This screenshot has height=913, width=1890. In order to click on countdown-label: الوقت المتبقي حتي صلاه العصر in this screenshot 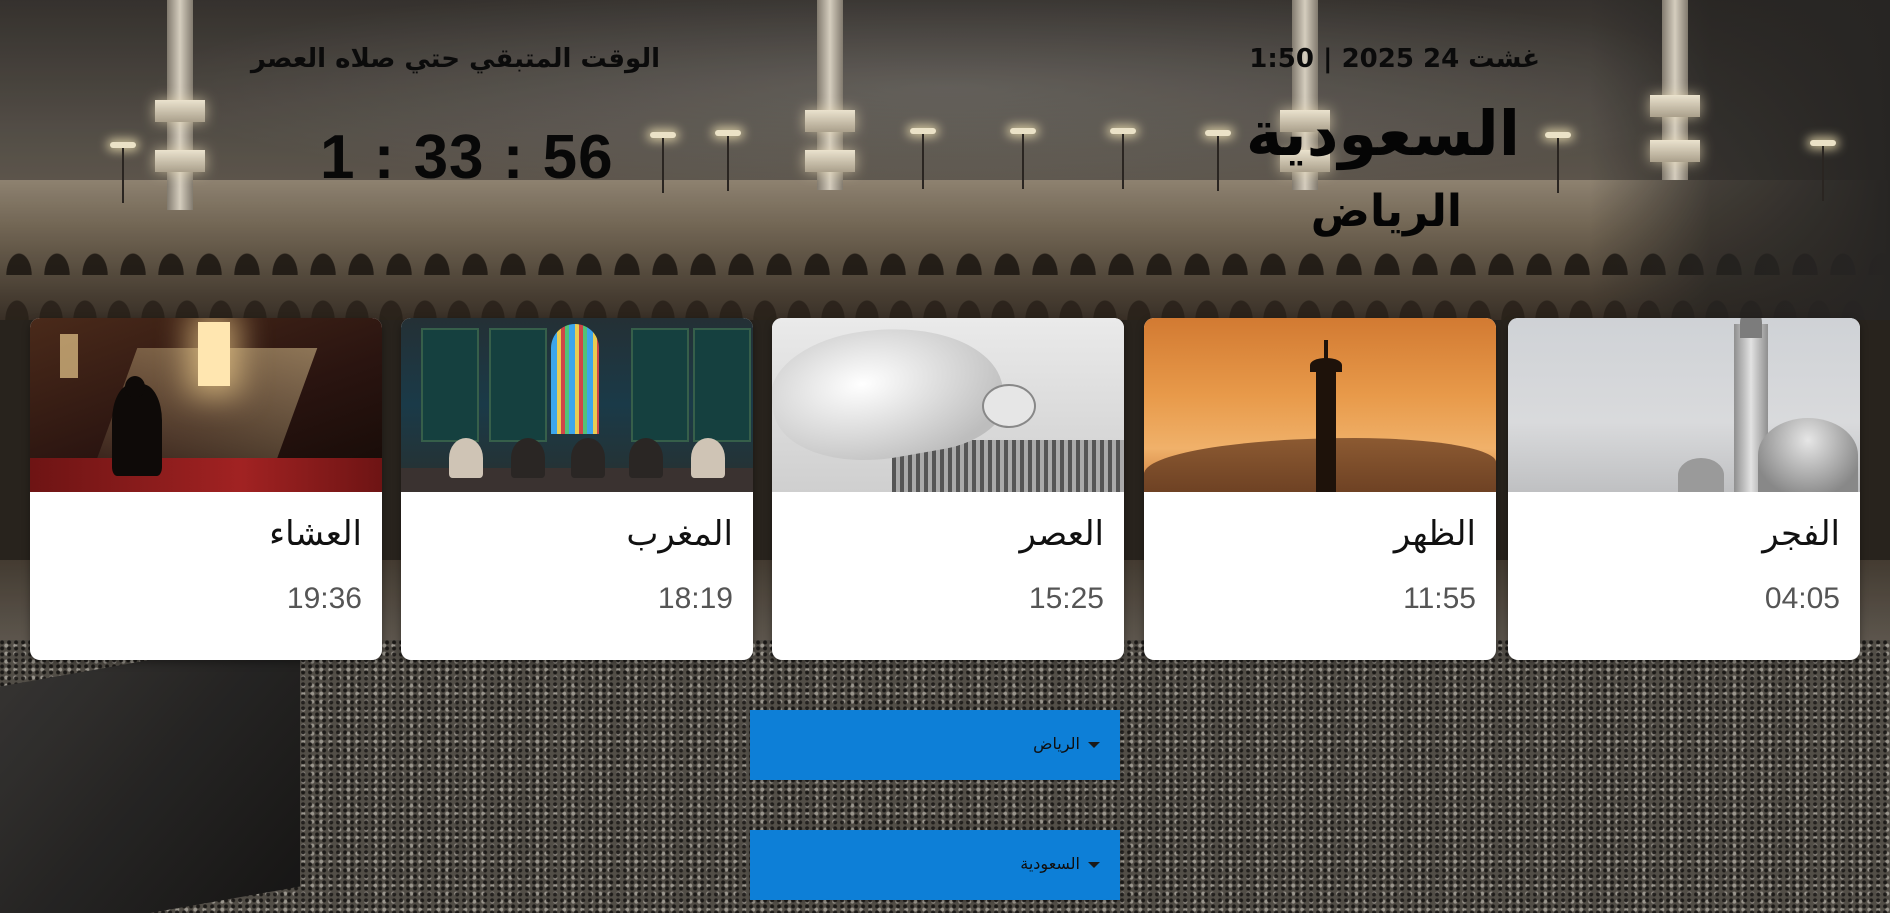, I will do `click(455, 59)`.